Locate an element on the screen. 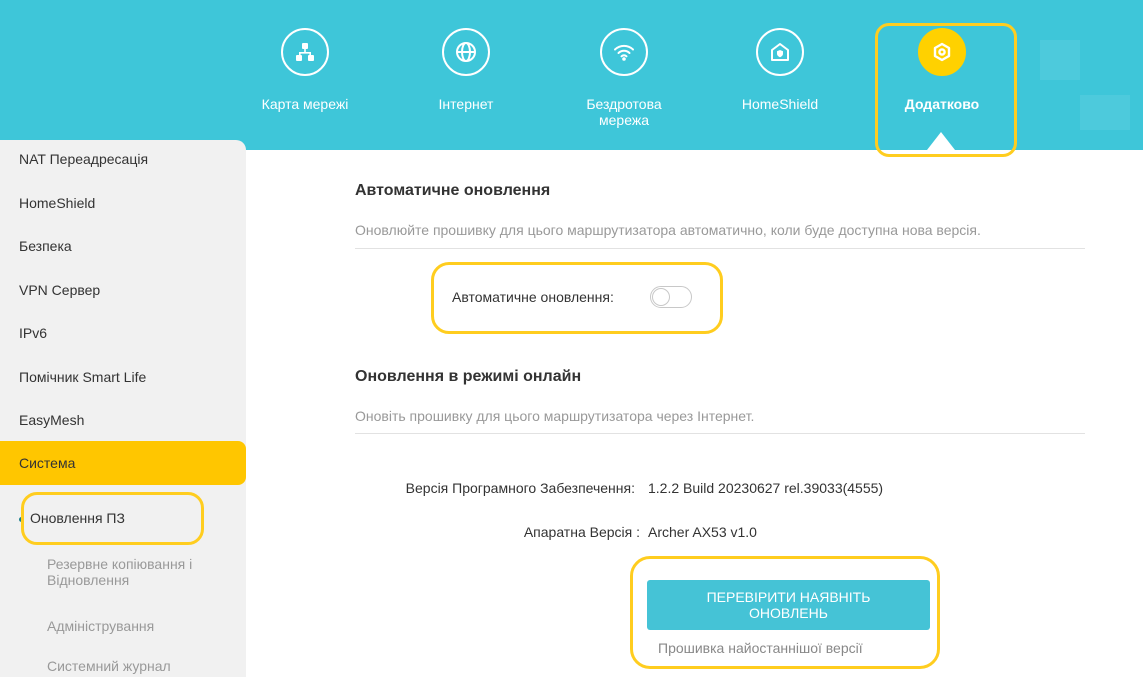 The image size is (1143, 677). sidebar-item-easymesh: EasyMesh is located at coordinates (123, 420).